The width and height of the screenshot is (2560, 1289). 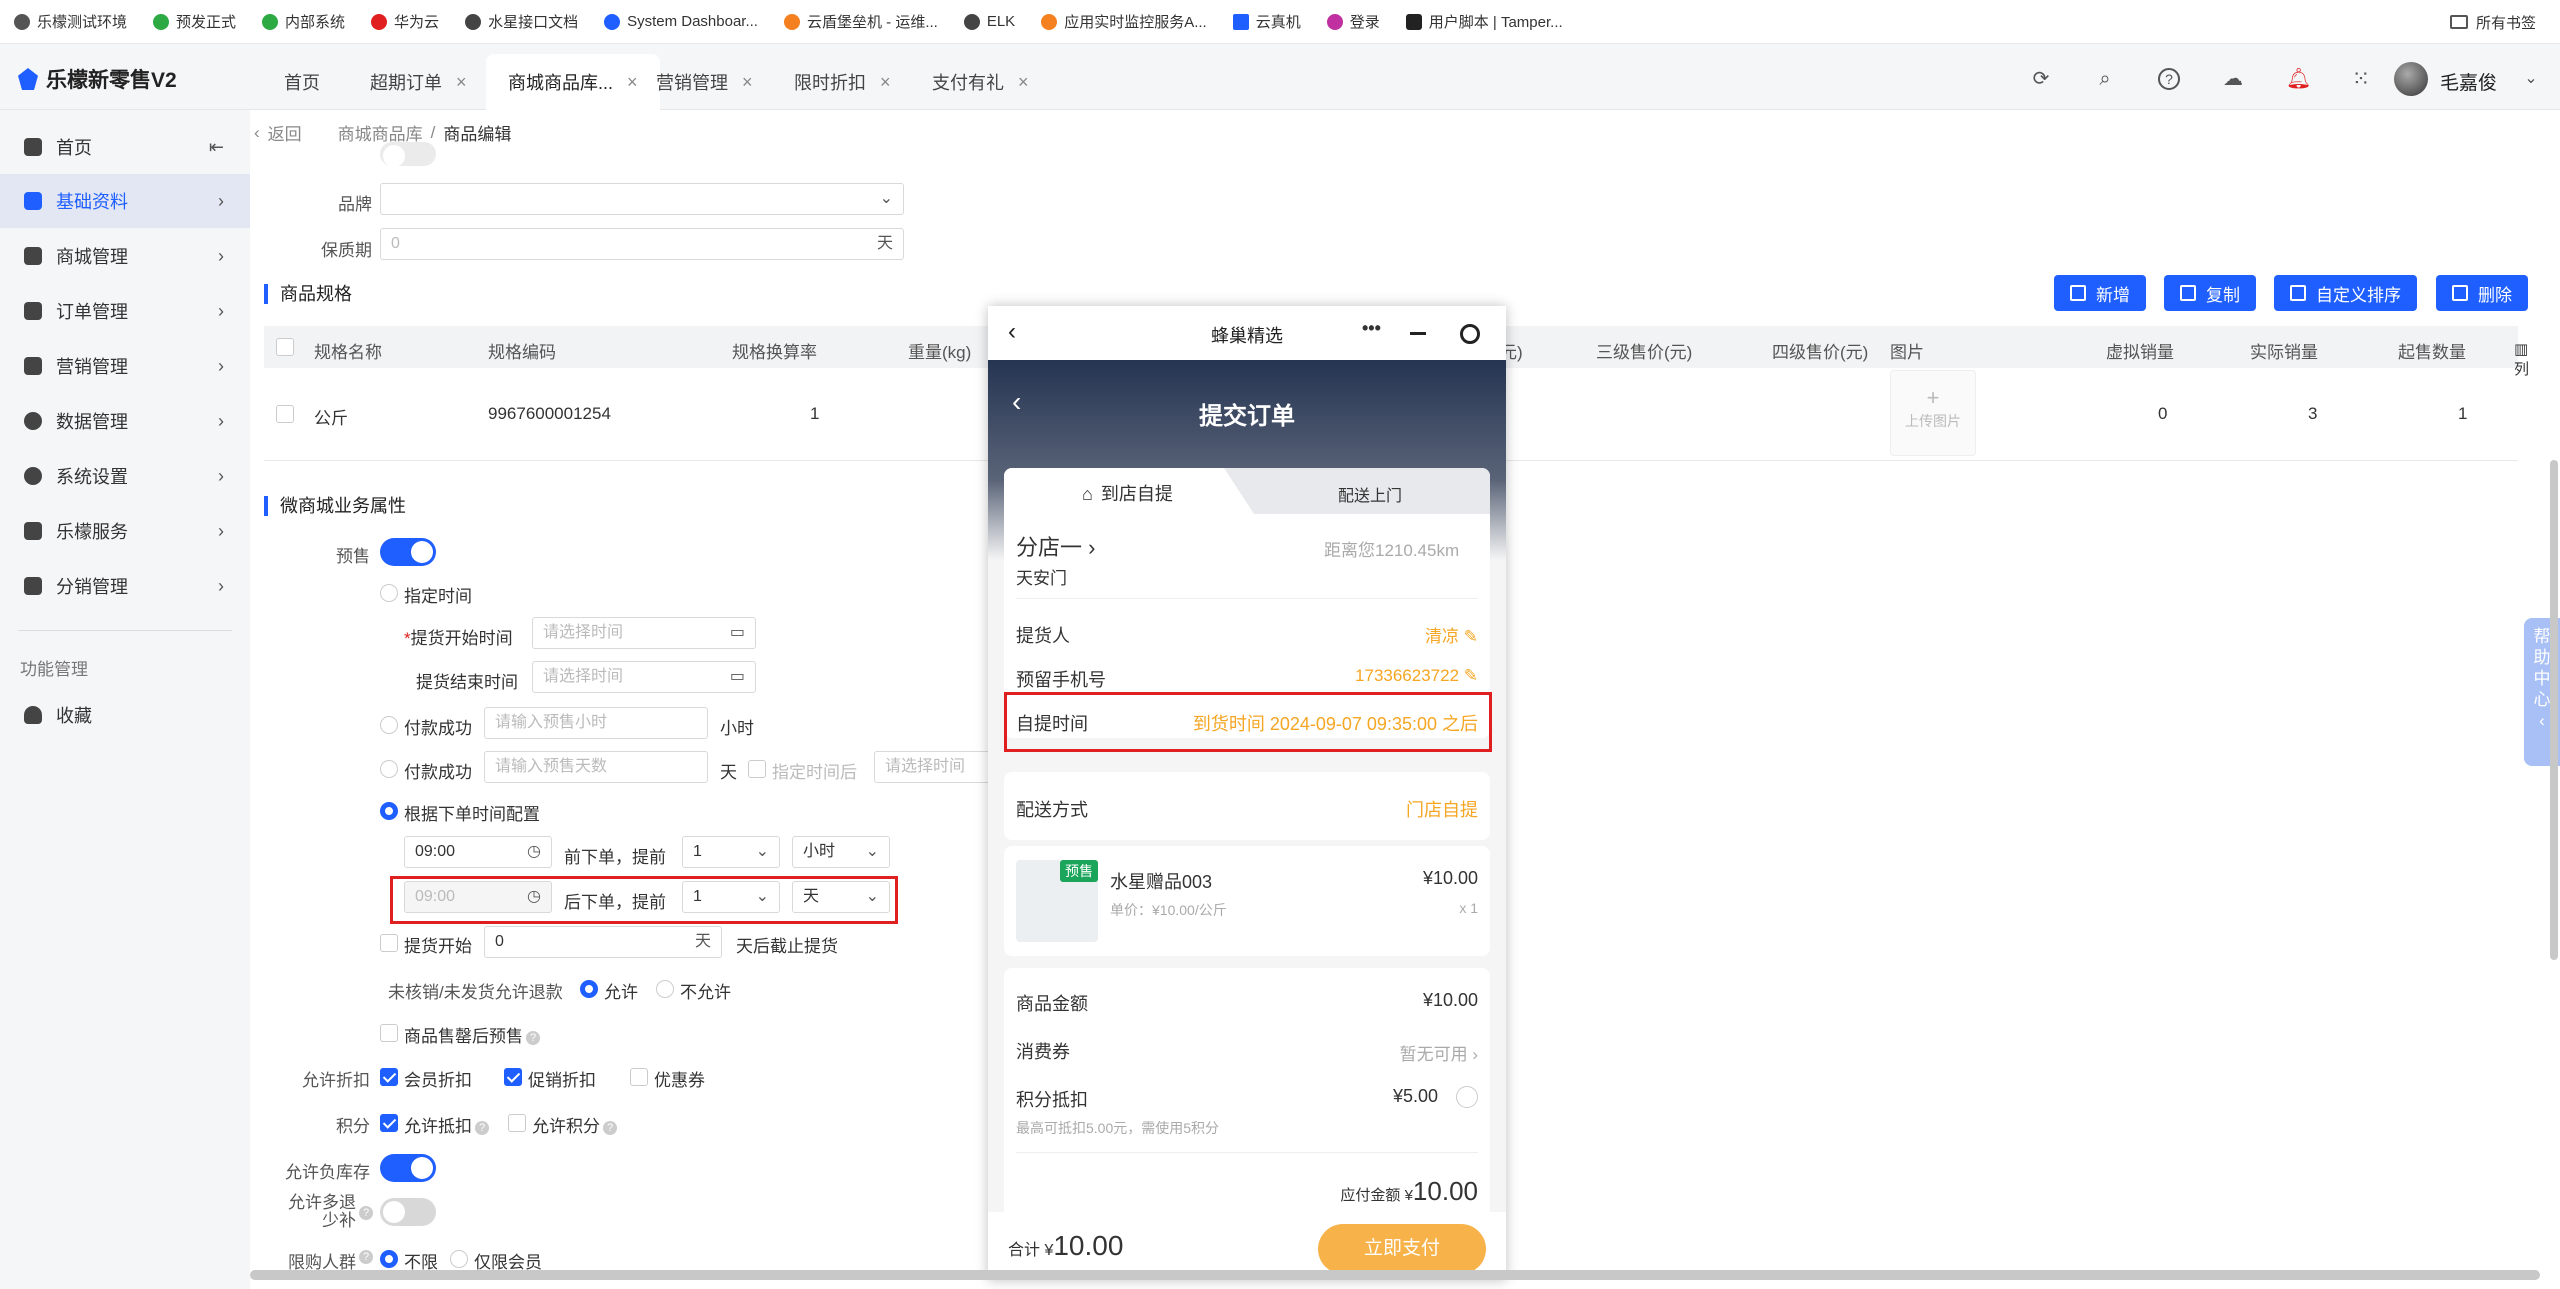 I want to click on order-time-input-1: 09:00 ◷, so click(x=478, y=852).